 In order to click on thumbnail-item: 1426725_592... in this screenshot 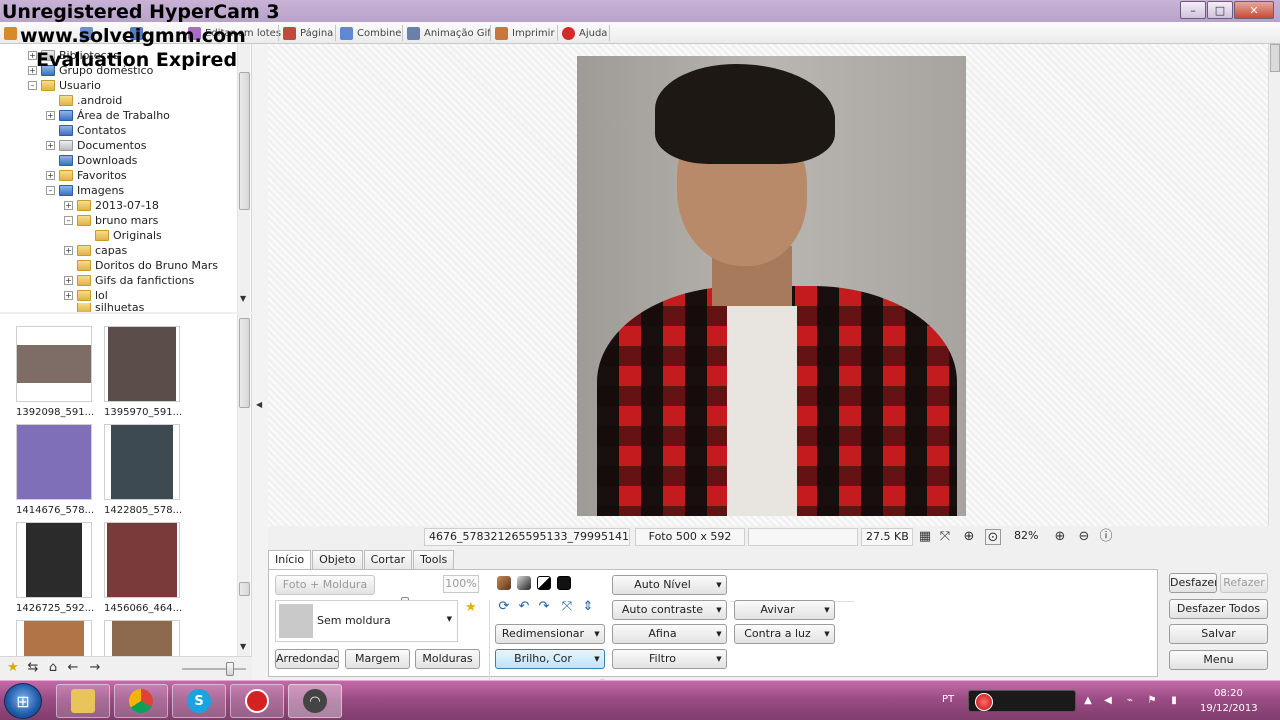, I will do `click(55, 568)`.